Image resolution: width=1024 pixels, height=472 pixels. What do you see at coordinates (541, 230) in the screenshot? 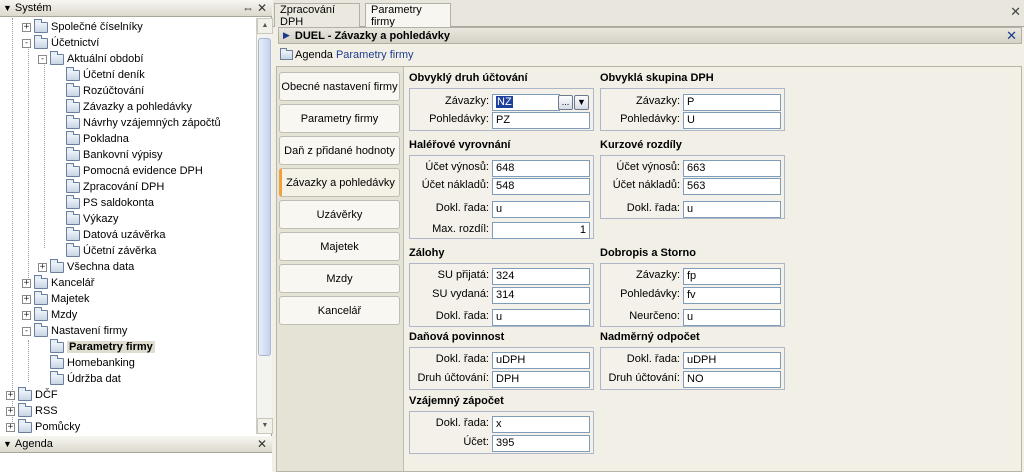
I see `halerove-max-input: 1` at bounding box center [541, 230].